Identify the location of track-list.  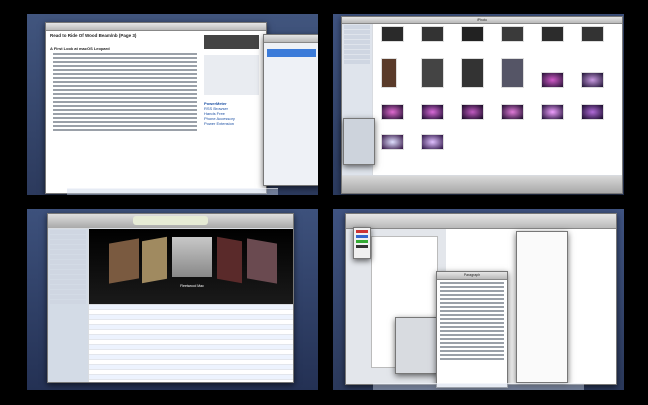
(191, 343).